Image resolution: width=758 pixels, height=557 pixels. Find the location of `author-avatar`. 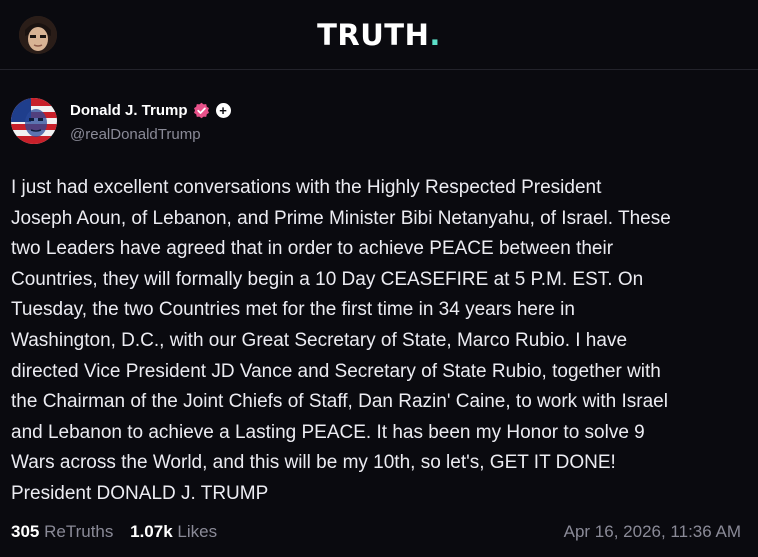

author-avatar is located at coordinates (34, 121).